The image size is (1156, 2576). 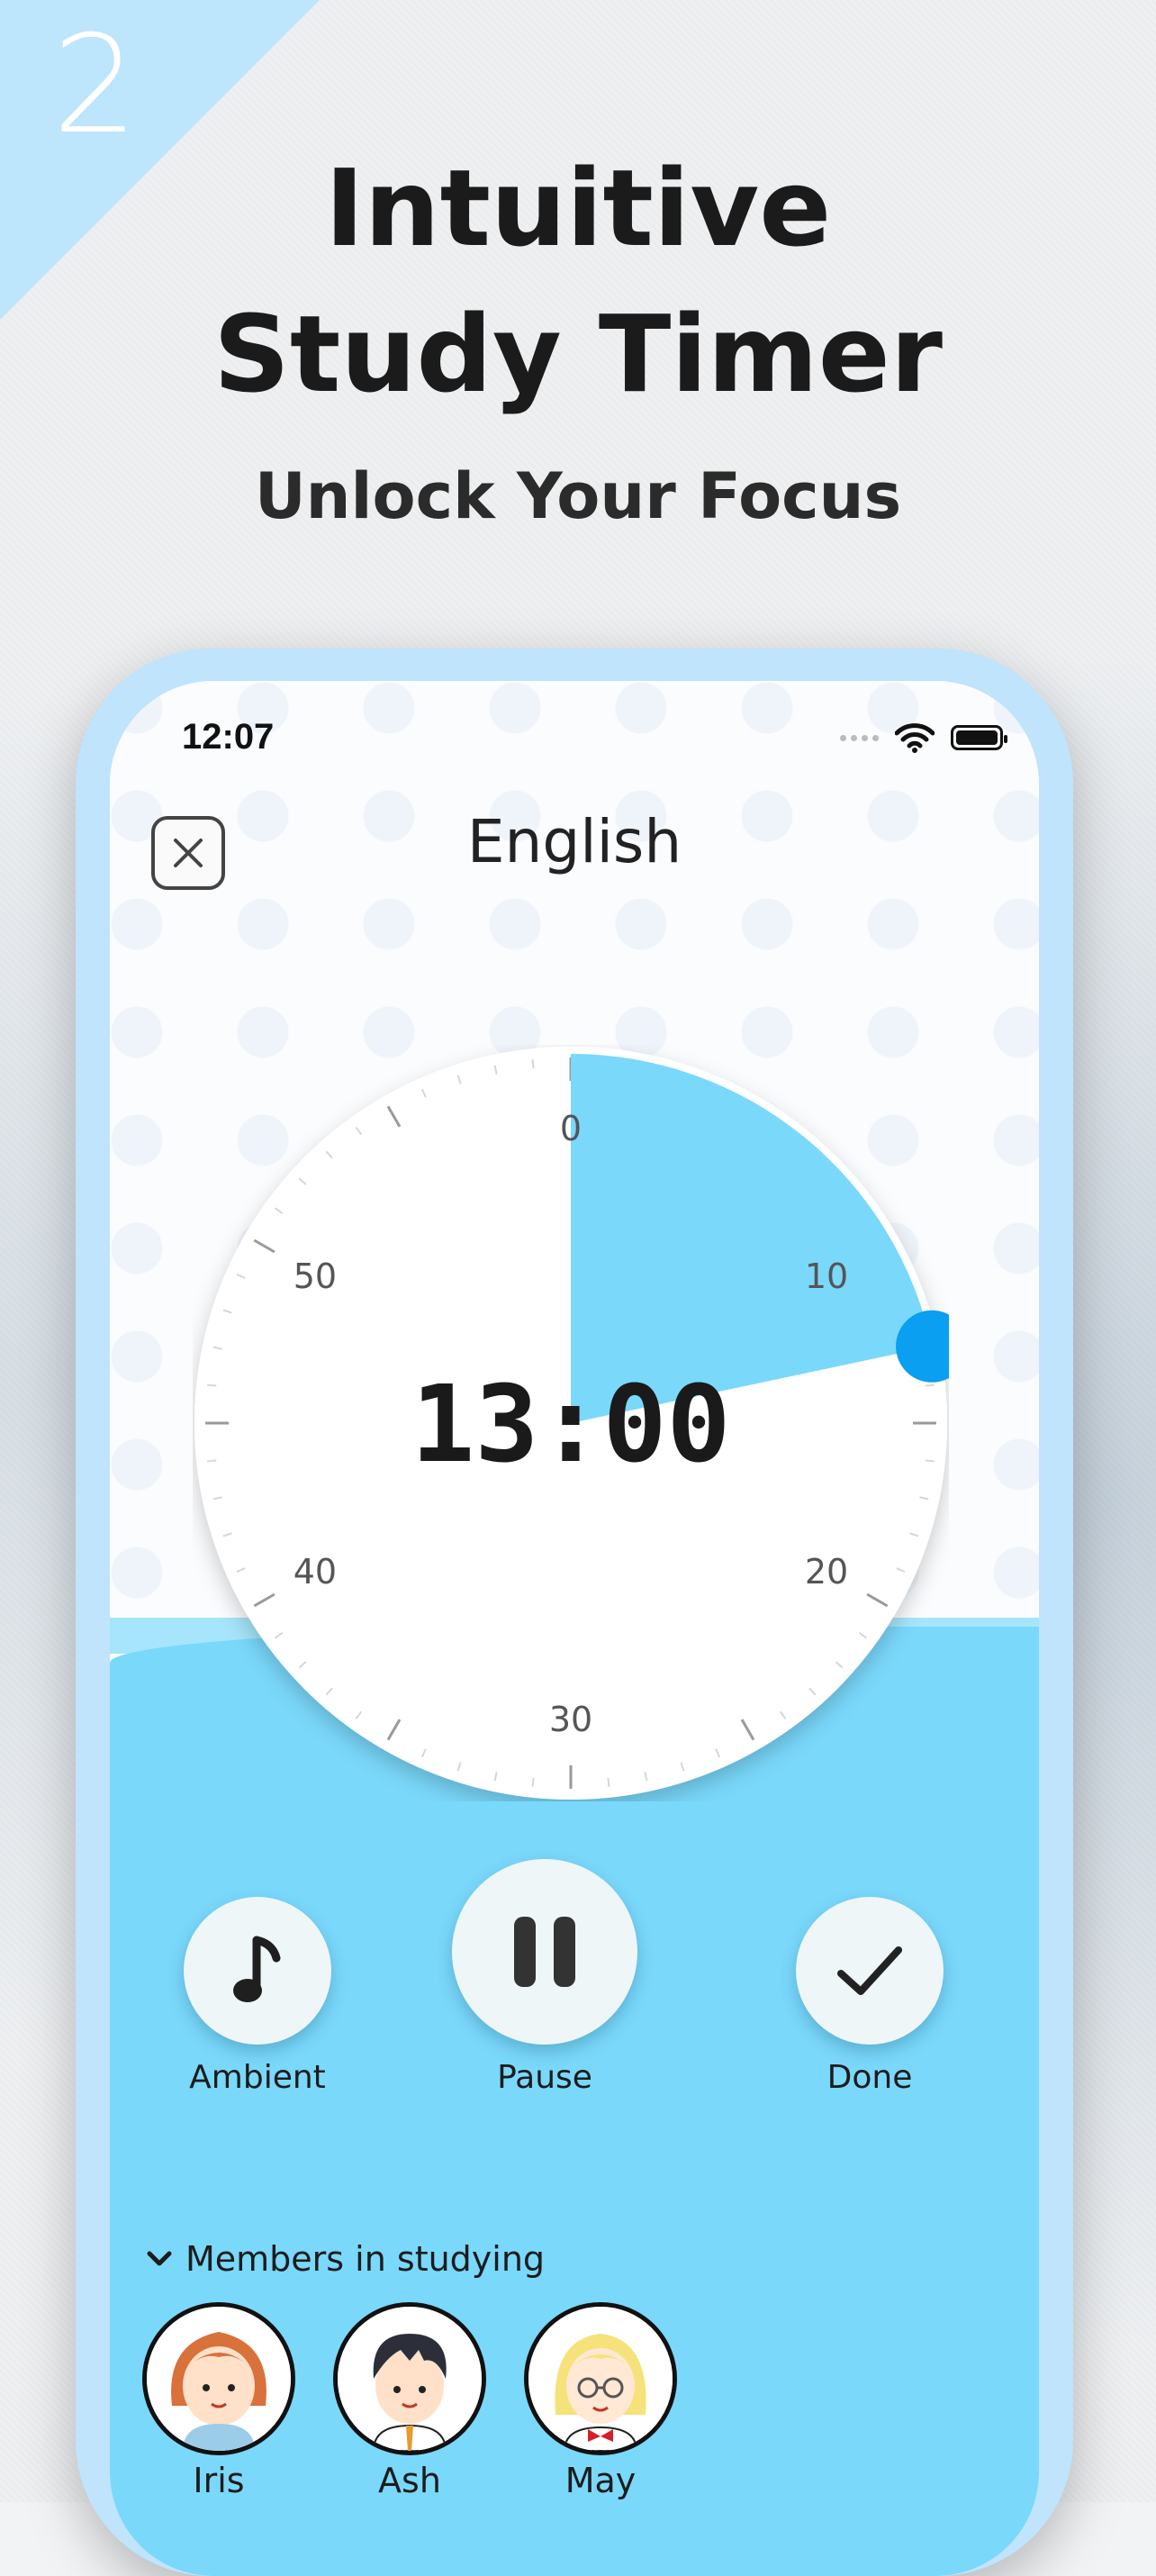 I want to click on ambient-control: Ambient, so click(x=257, y=1996).